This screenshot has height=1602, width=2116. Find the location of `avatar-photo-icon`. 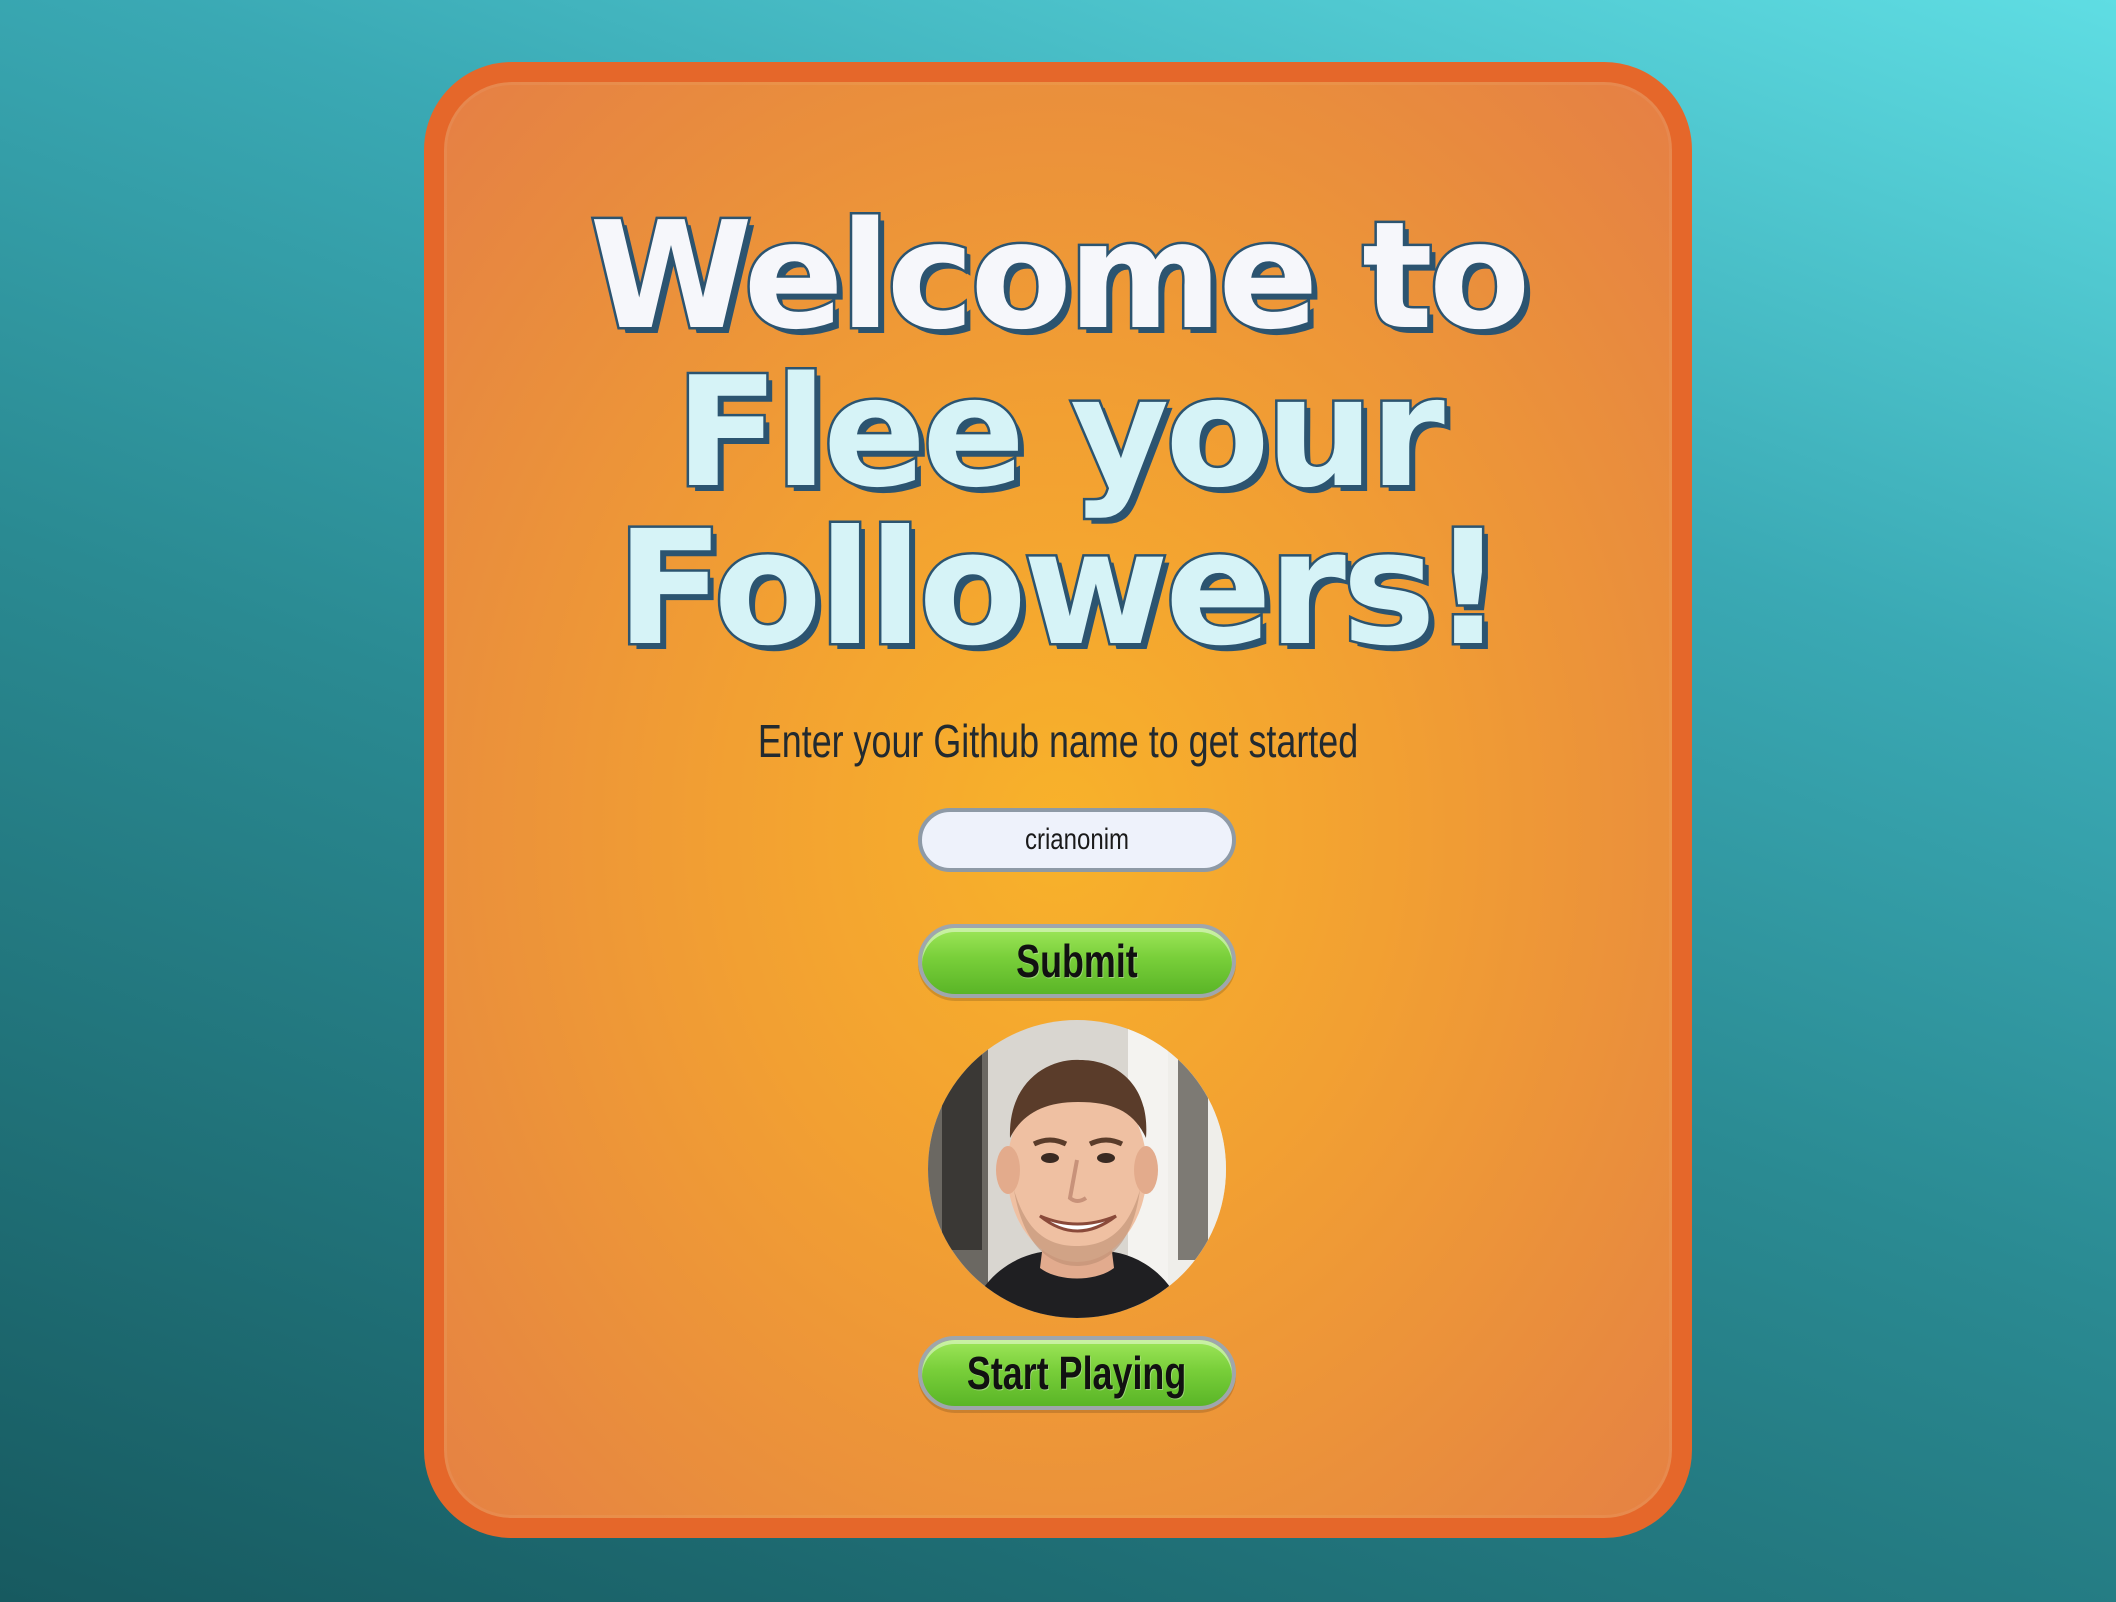

avatar-photo-icon is located at coordinates (1077, 1169).